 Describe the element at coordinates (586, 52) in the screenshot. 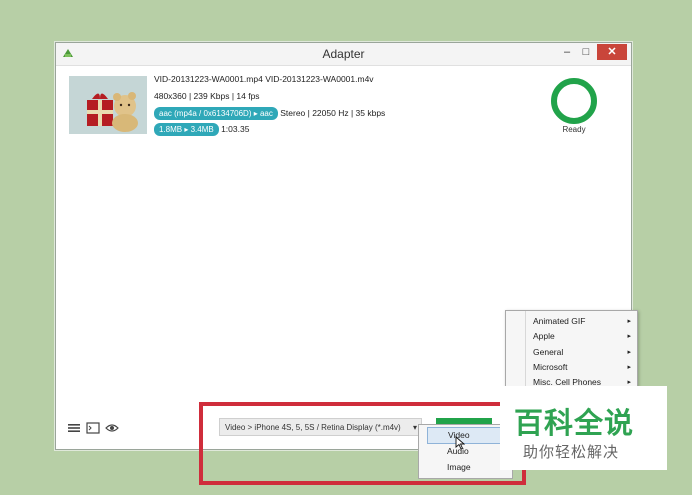

I see `maximize-button: □` at that location.